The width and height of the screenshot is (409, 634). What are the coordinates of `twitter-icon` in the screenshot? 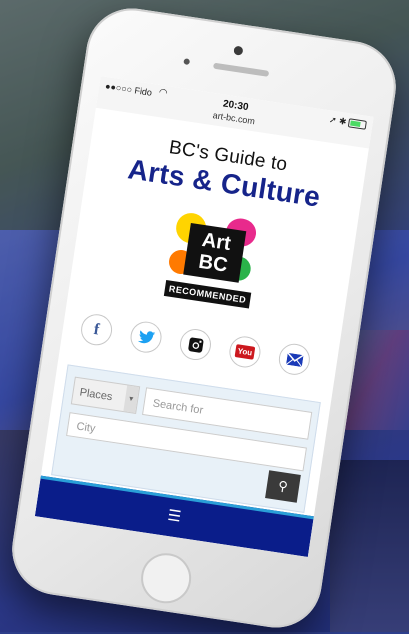 It's located at (146, 337).